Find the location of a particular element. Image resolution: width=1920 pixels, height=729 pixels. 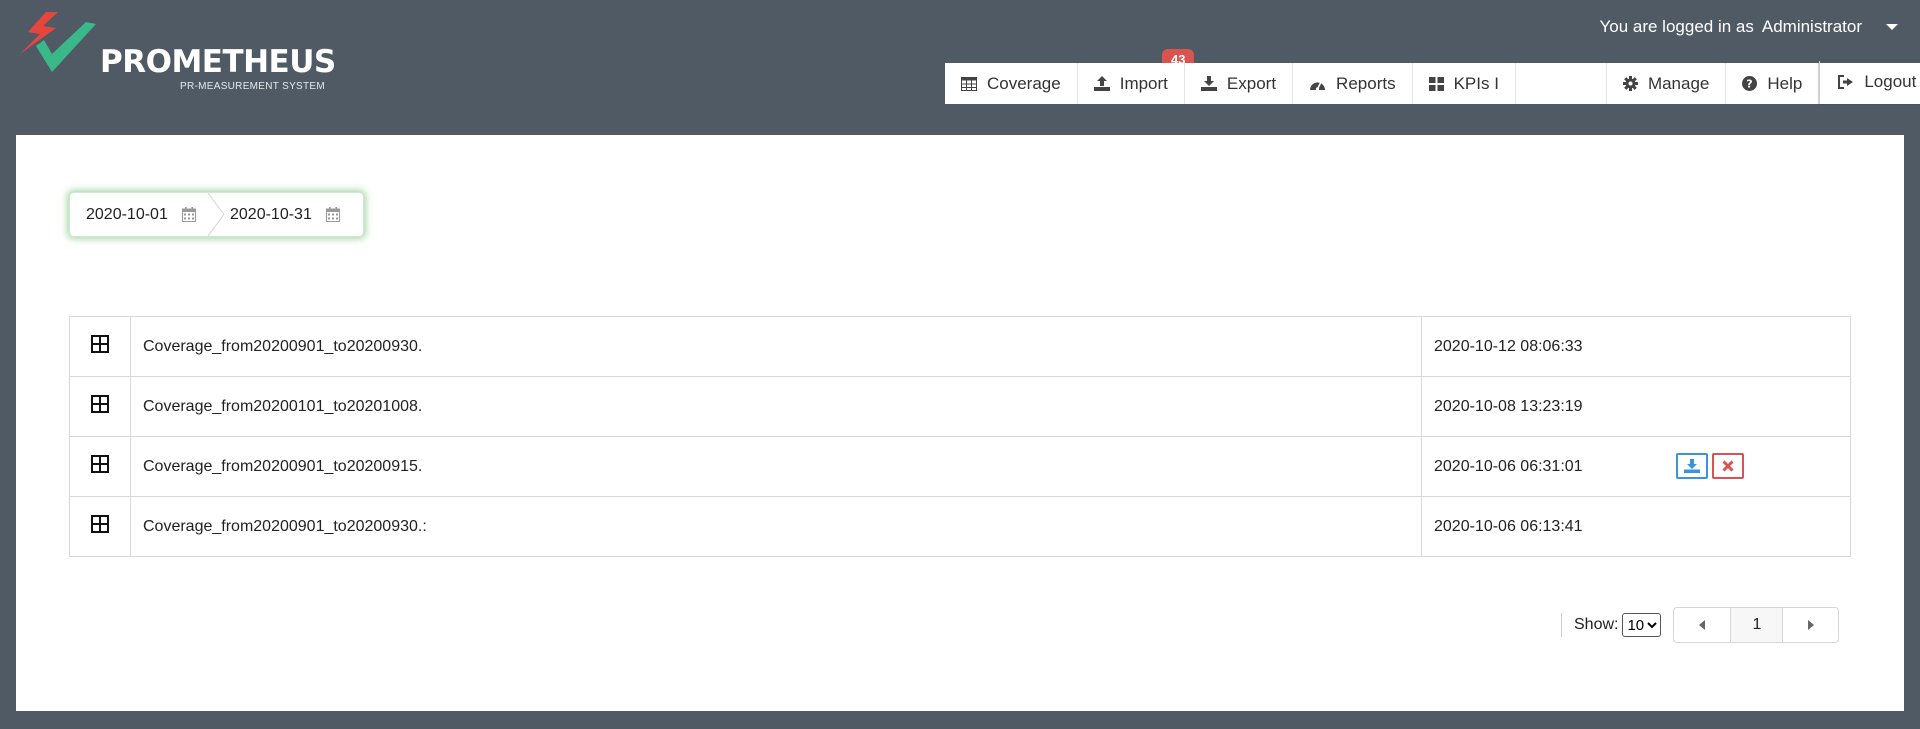

end-date-field: 2020-10-31 is located at coordinates (274, 214).